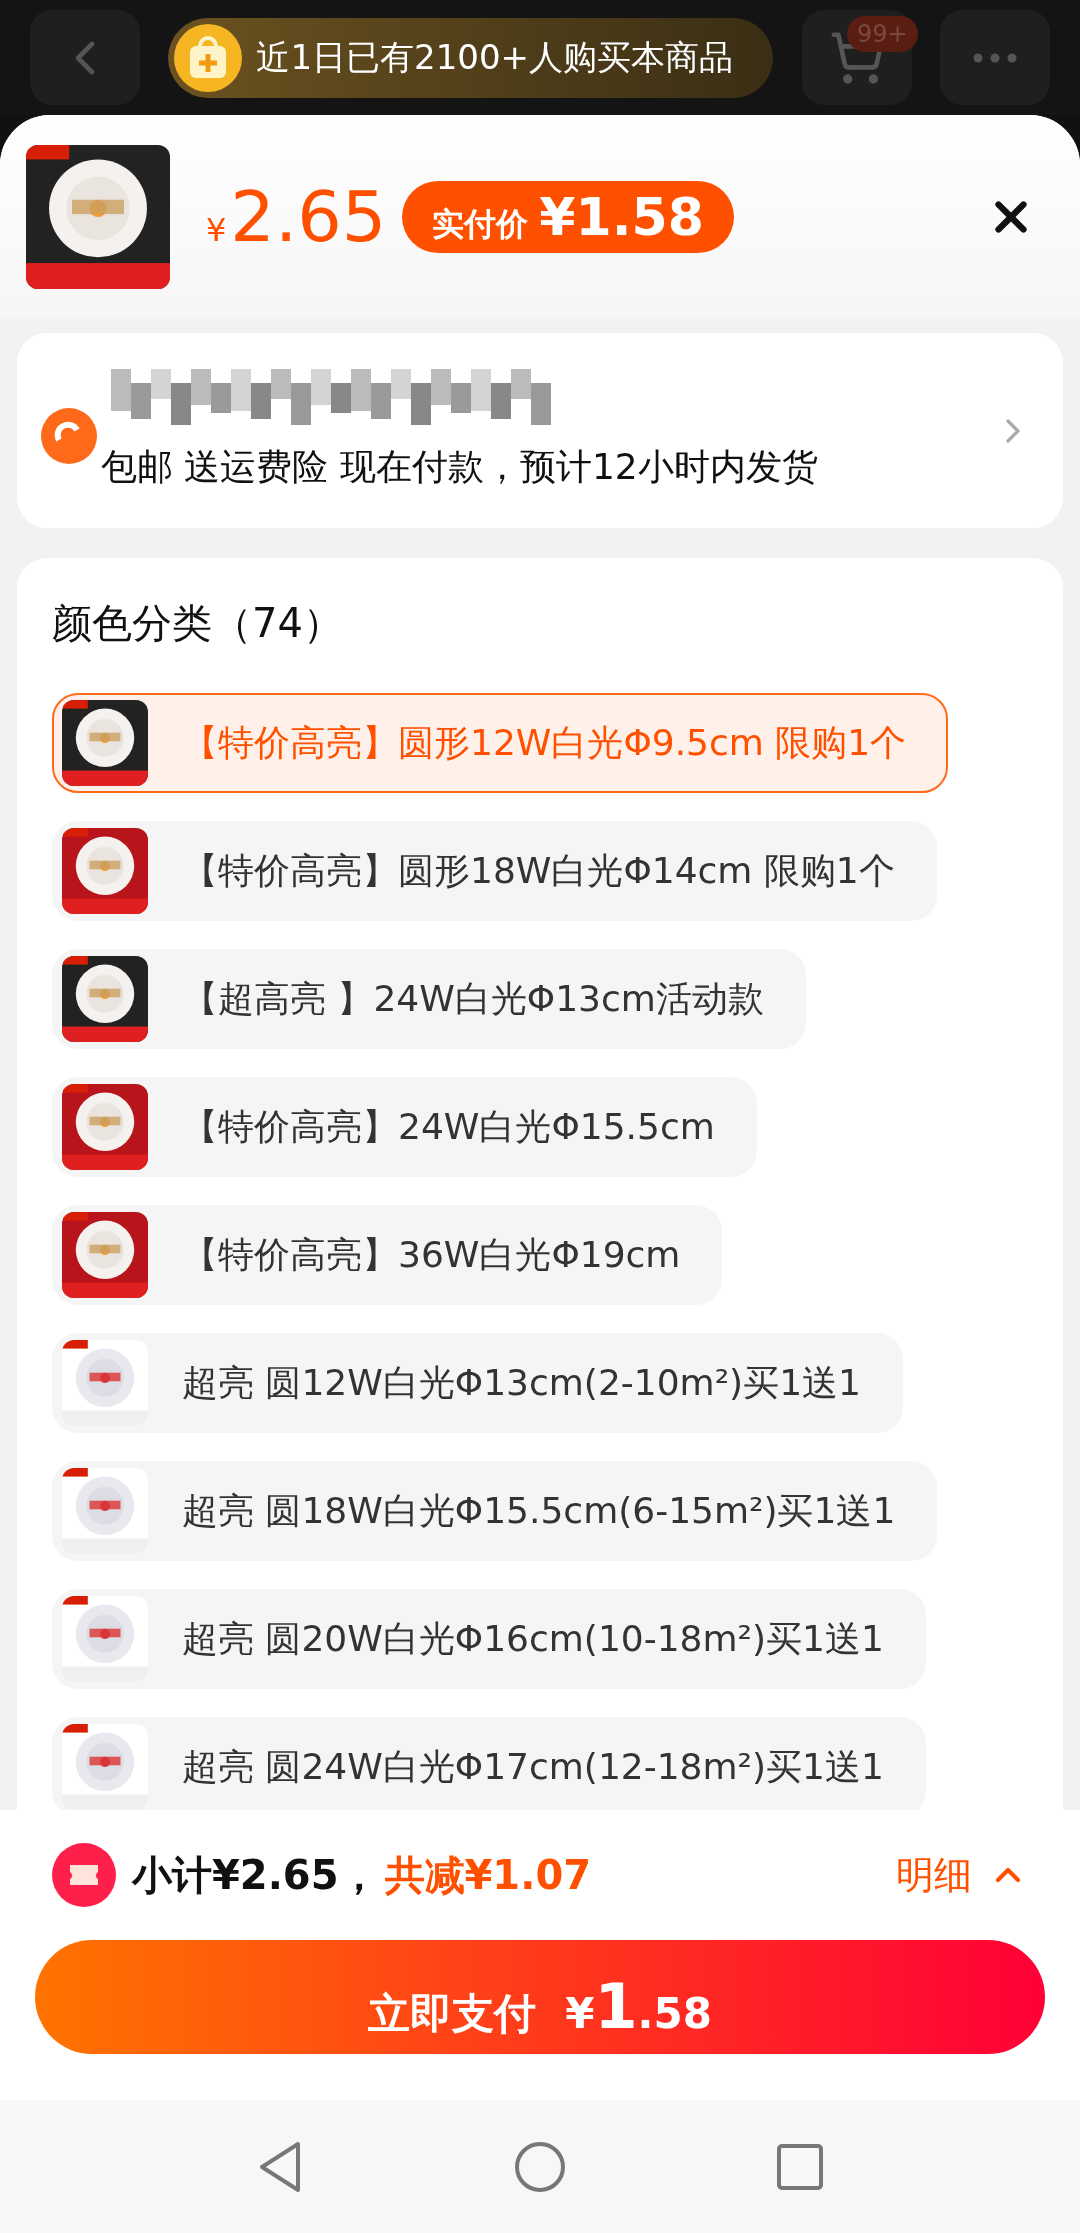  What do you see at coordinates (540, 430) in the screenshot?
I see `address-card: 包邮 送运费险 现在付款，预计12小时内发货` at bounding box center [540, 430].